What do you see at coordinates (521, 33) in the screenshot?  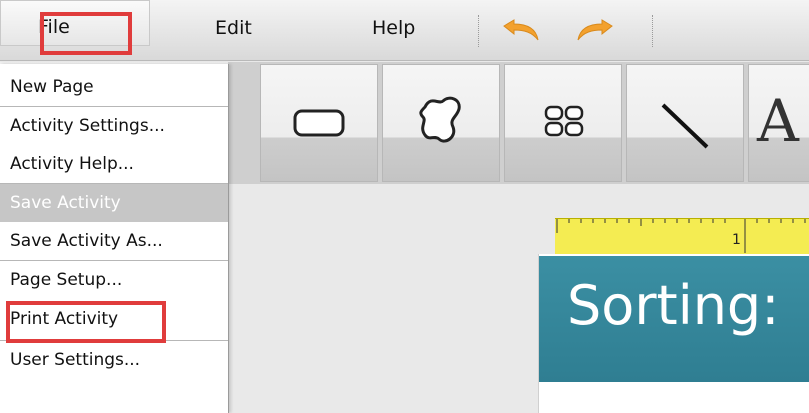 I see `undo-icon` at bounding box center [521, 33].